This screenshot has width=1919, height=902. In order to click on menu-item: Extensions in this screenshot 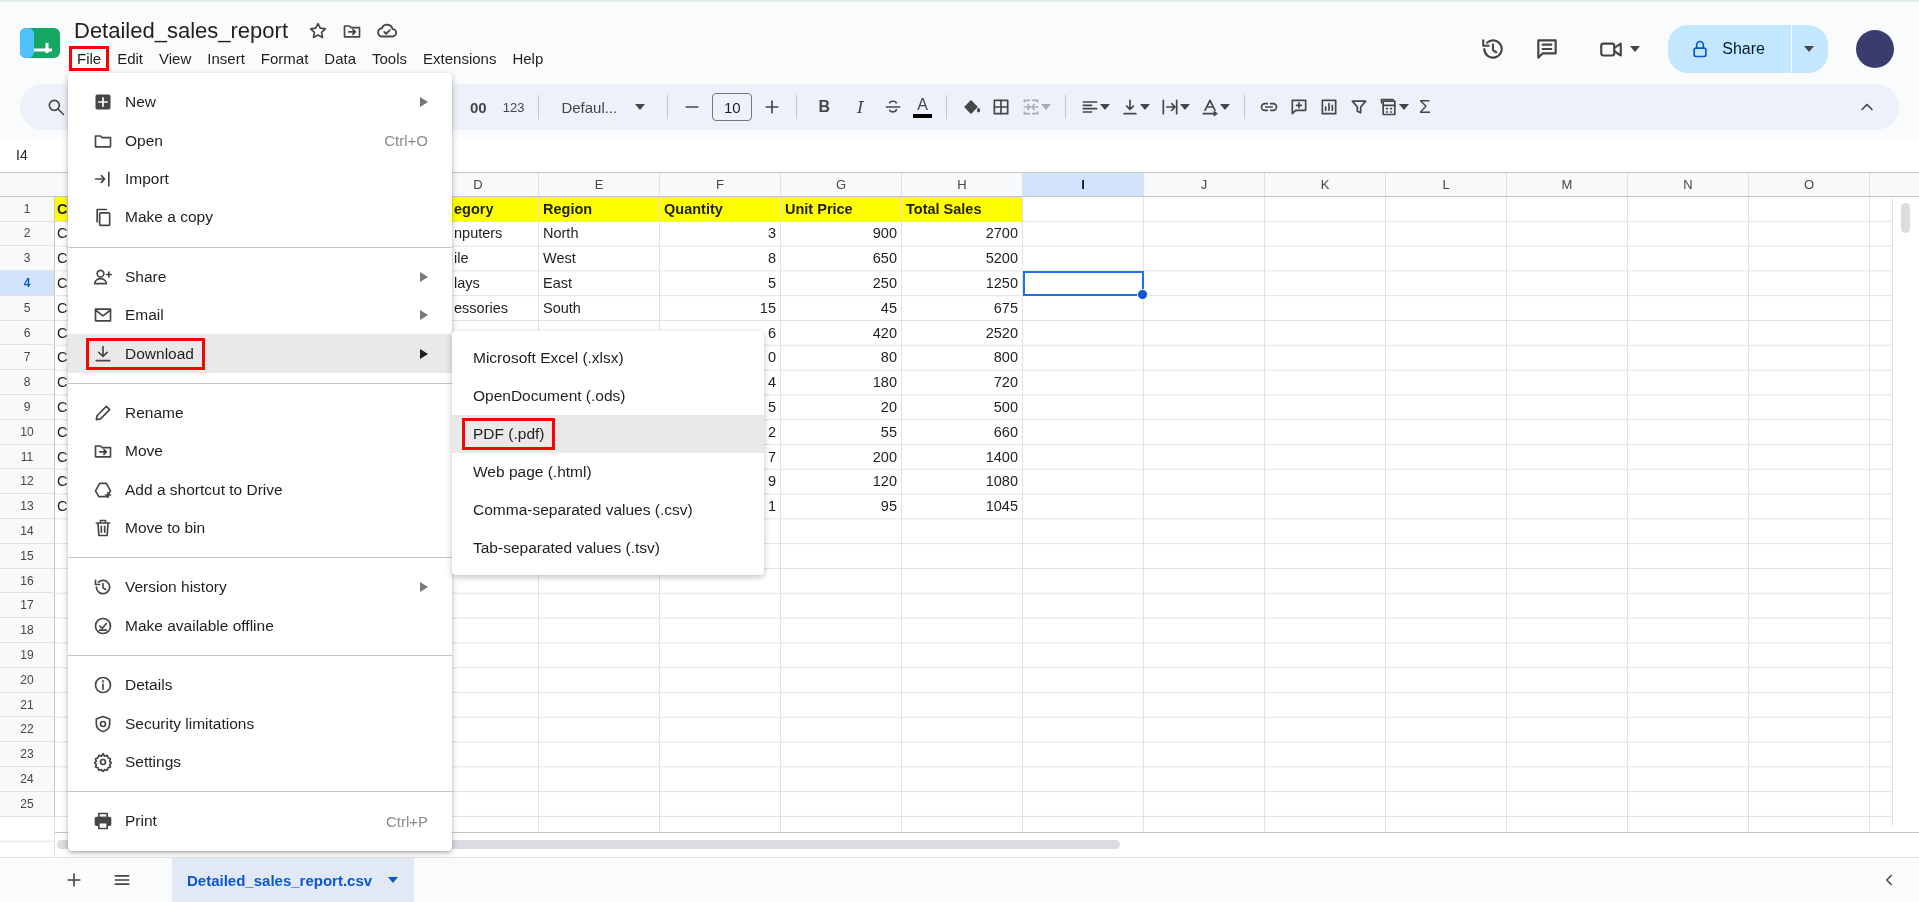, I will do `click(460, 58)`.